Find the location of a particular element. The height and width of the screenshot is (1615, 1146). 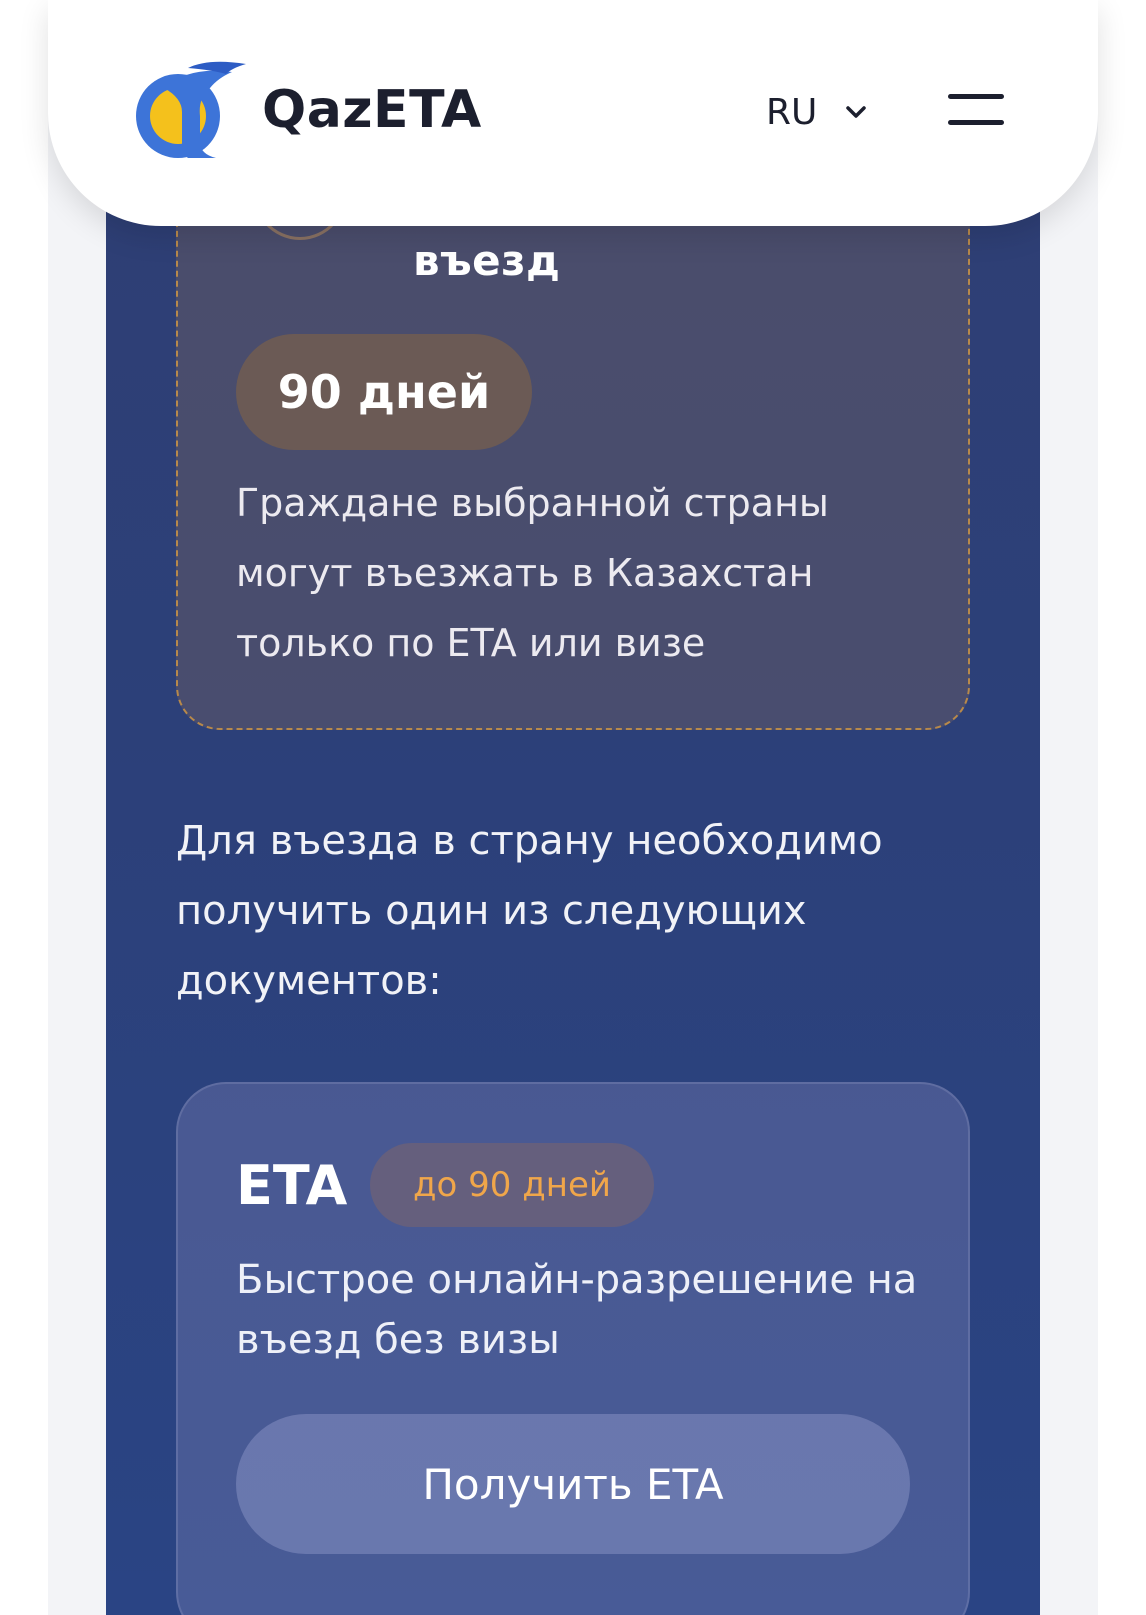

menu-line-top is located at coordinates (976, 96).